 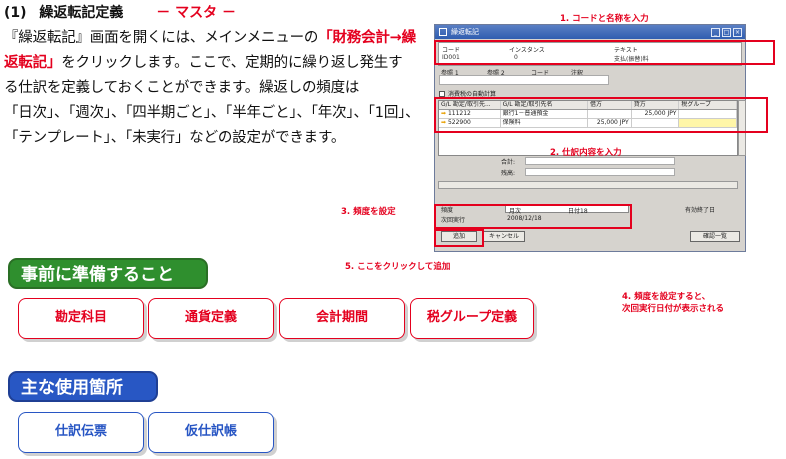 I want to click on menu-path-link-cont: 返転記」, so click(x=33, y=63).